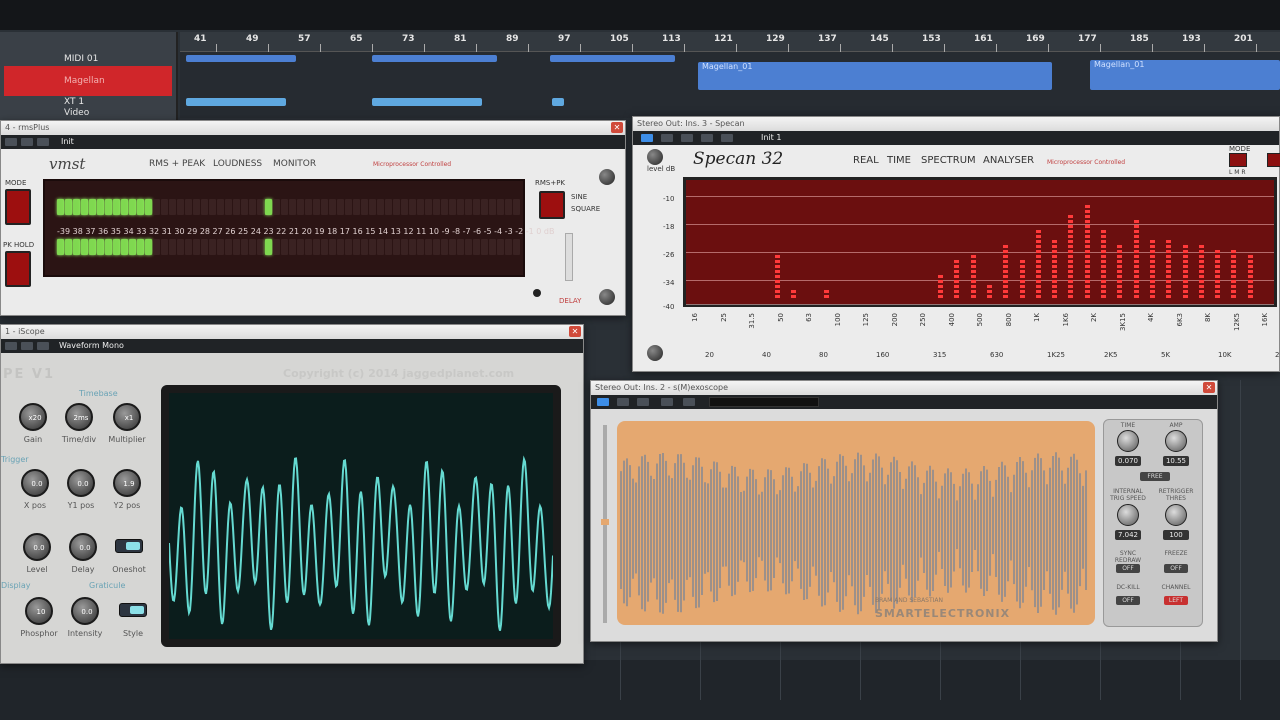 The image size is (1280, 720). What do you see at coordinates (294, 164) in the screenshot?
I see `tab-monitor: MONITOR` at bounding box center [294, 164].